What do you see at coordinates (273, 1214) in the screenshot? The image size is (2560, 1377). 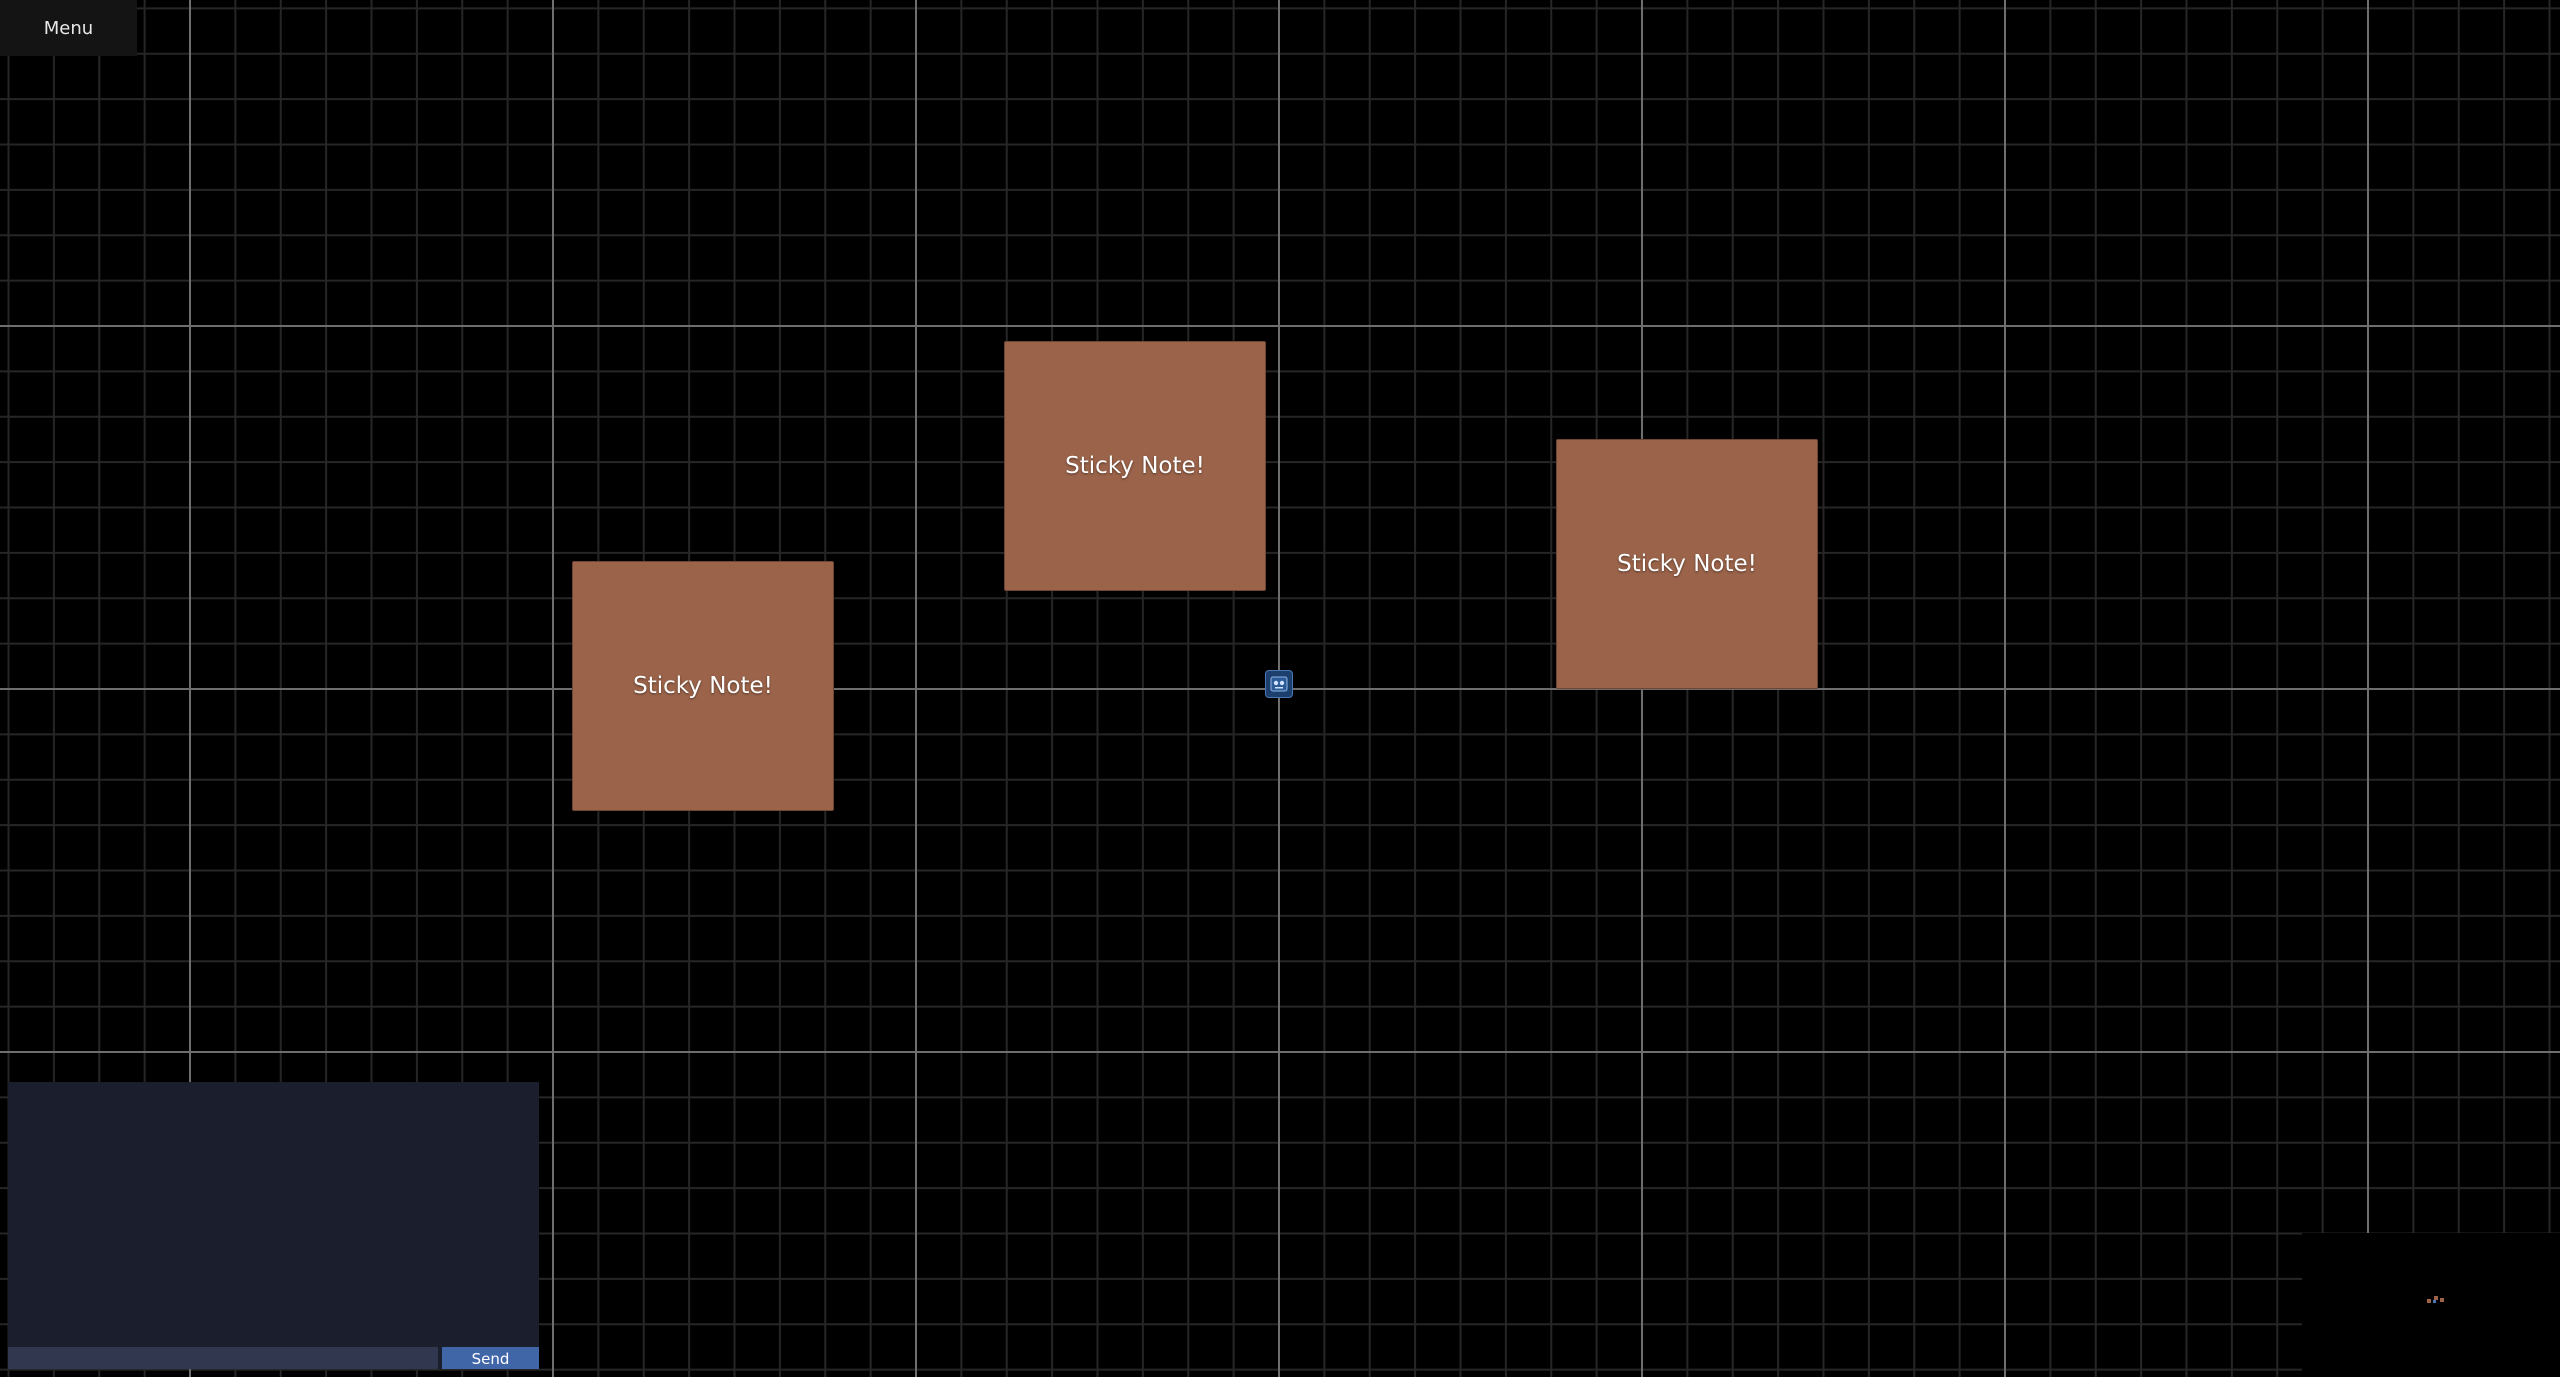 I see `chat-log` at bounding box center [273, 1214].